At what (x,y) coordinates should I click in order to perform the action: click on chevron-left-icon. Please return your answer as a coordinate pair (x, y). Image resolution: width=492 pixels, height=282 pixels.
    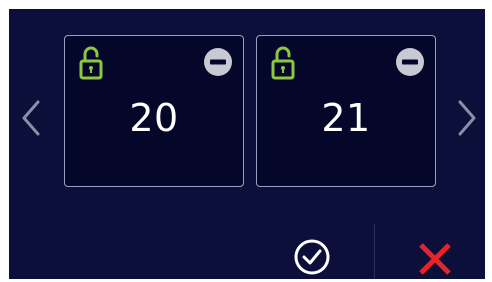
    Looking at the image, I should click on (31, 118).